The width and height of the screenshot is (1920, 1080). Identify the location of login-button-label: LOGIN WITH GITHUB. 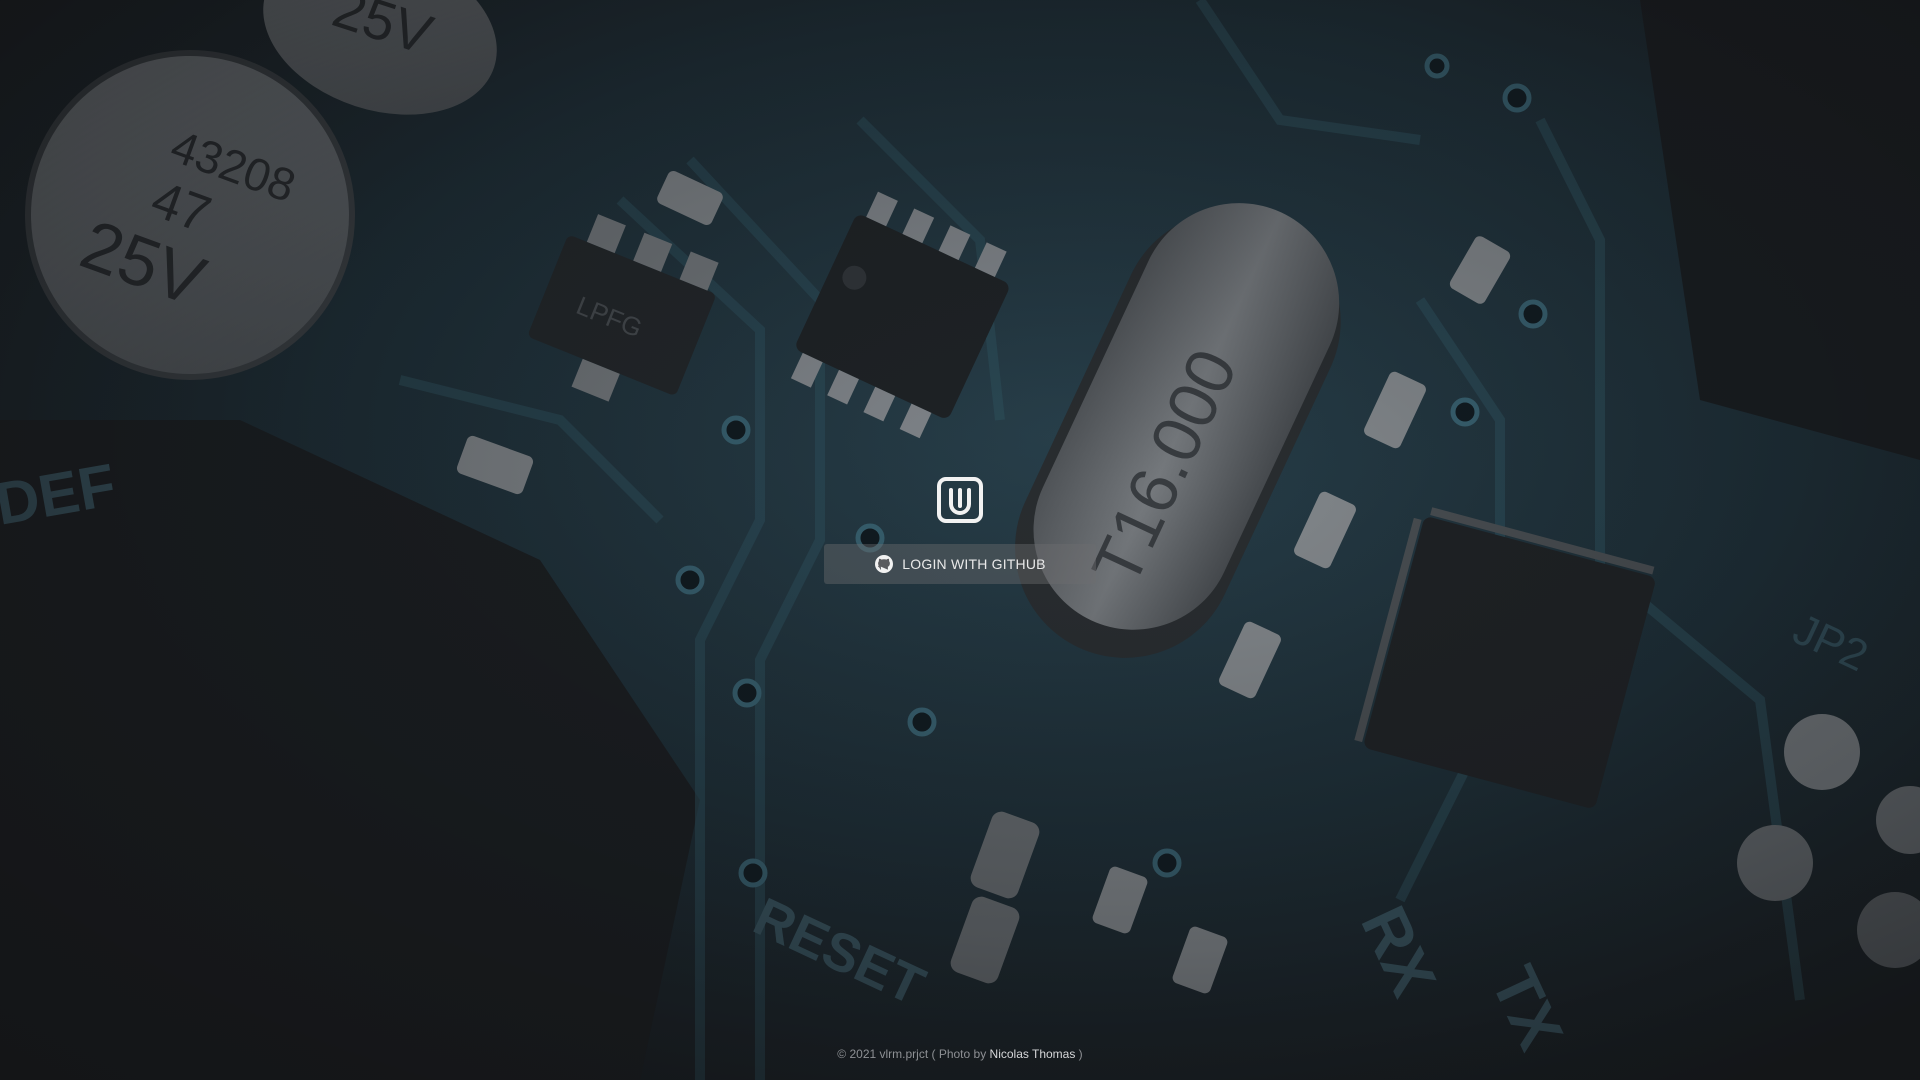
(974, 564).